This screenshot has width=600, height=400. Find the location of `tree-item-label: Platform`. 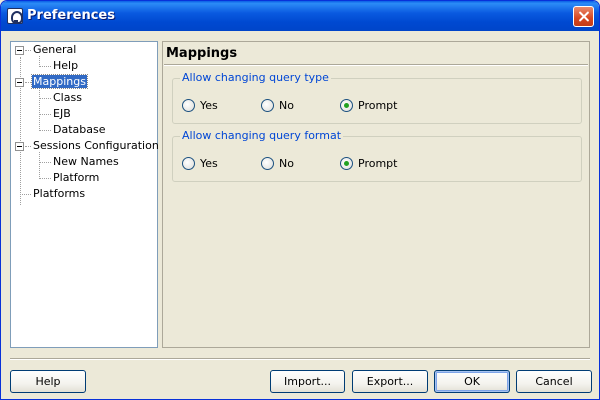

tree-item-label: Platform is located at coordinates (76, 177).